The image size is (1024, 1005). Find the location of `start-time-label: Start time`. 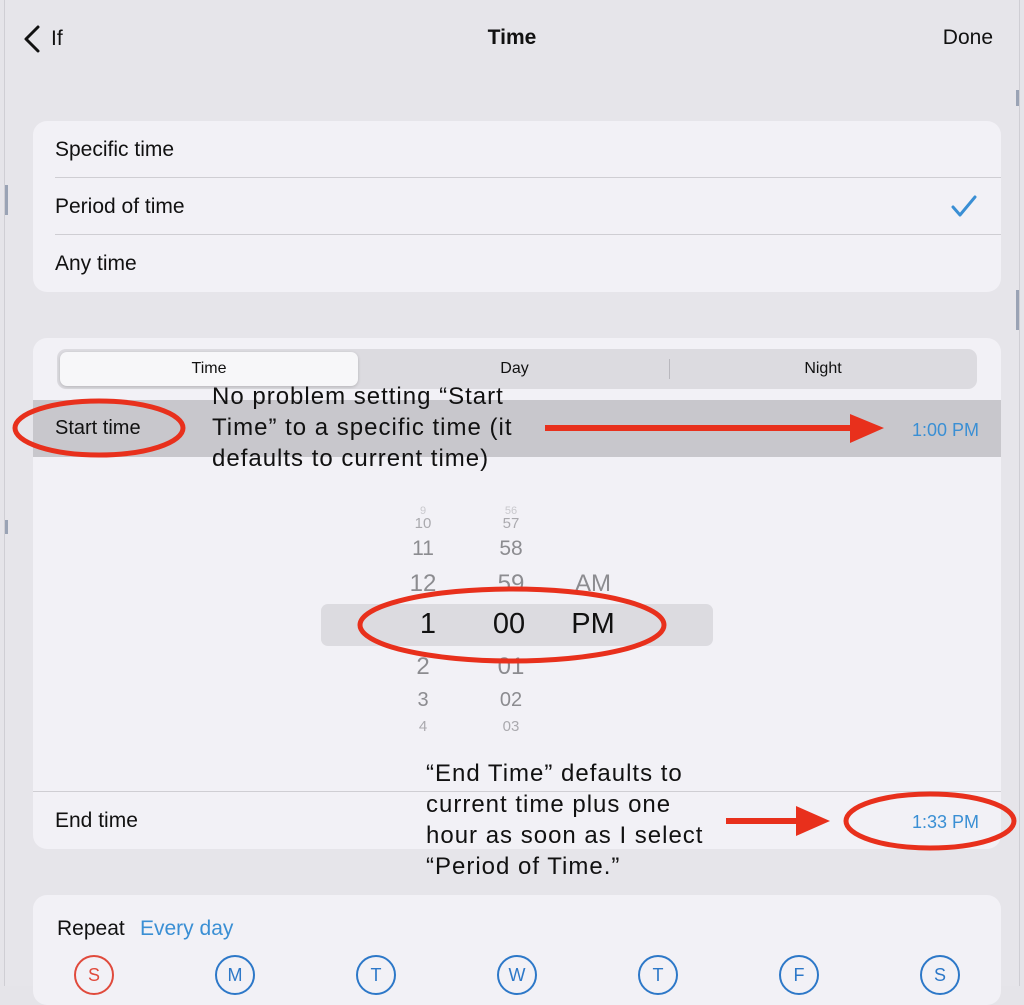

start-time-label: Start time is located at coordinates (98, 428).